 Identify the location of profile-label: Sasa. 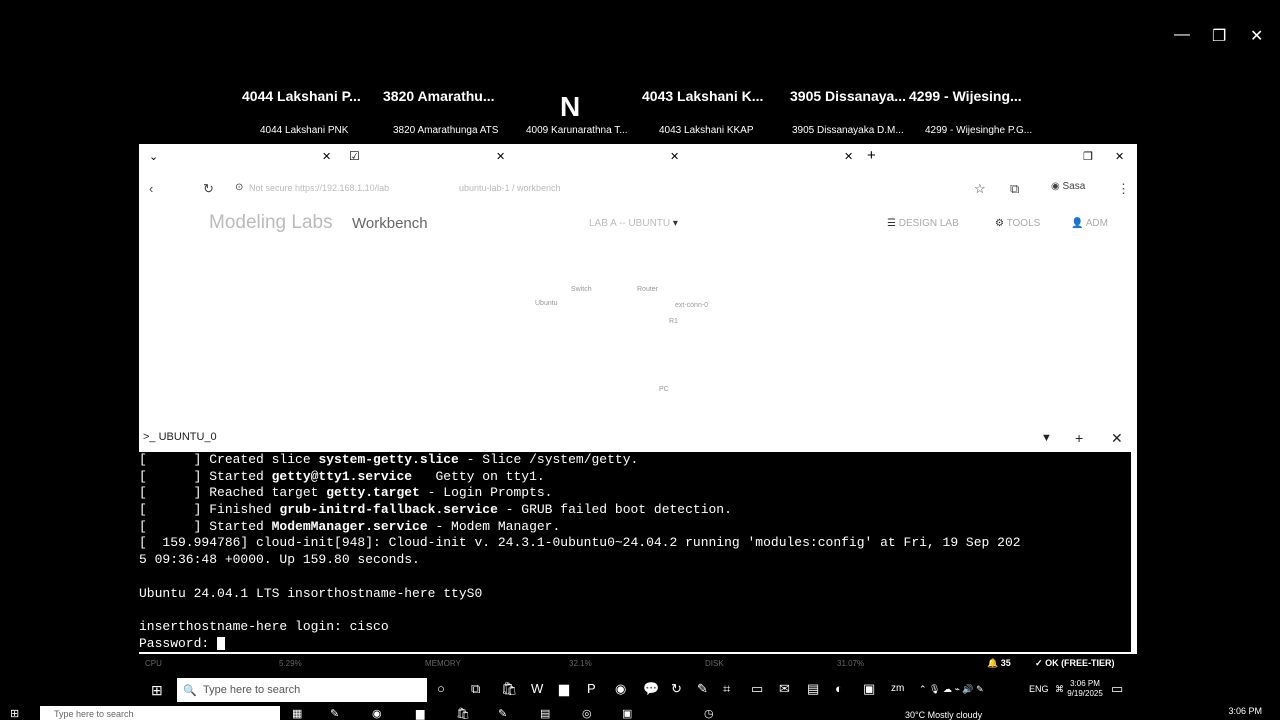
(1074, 186).